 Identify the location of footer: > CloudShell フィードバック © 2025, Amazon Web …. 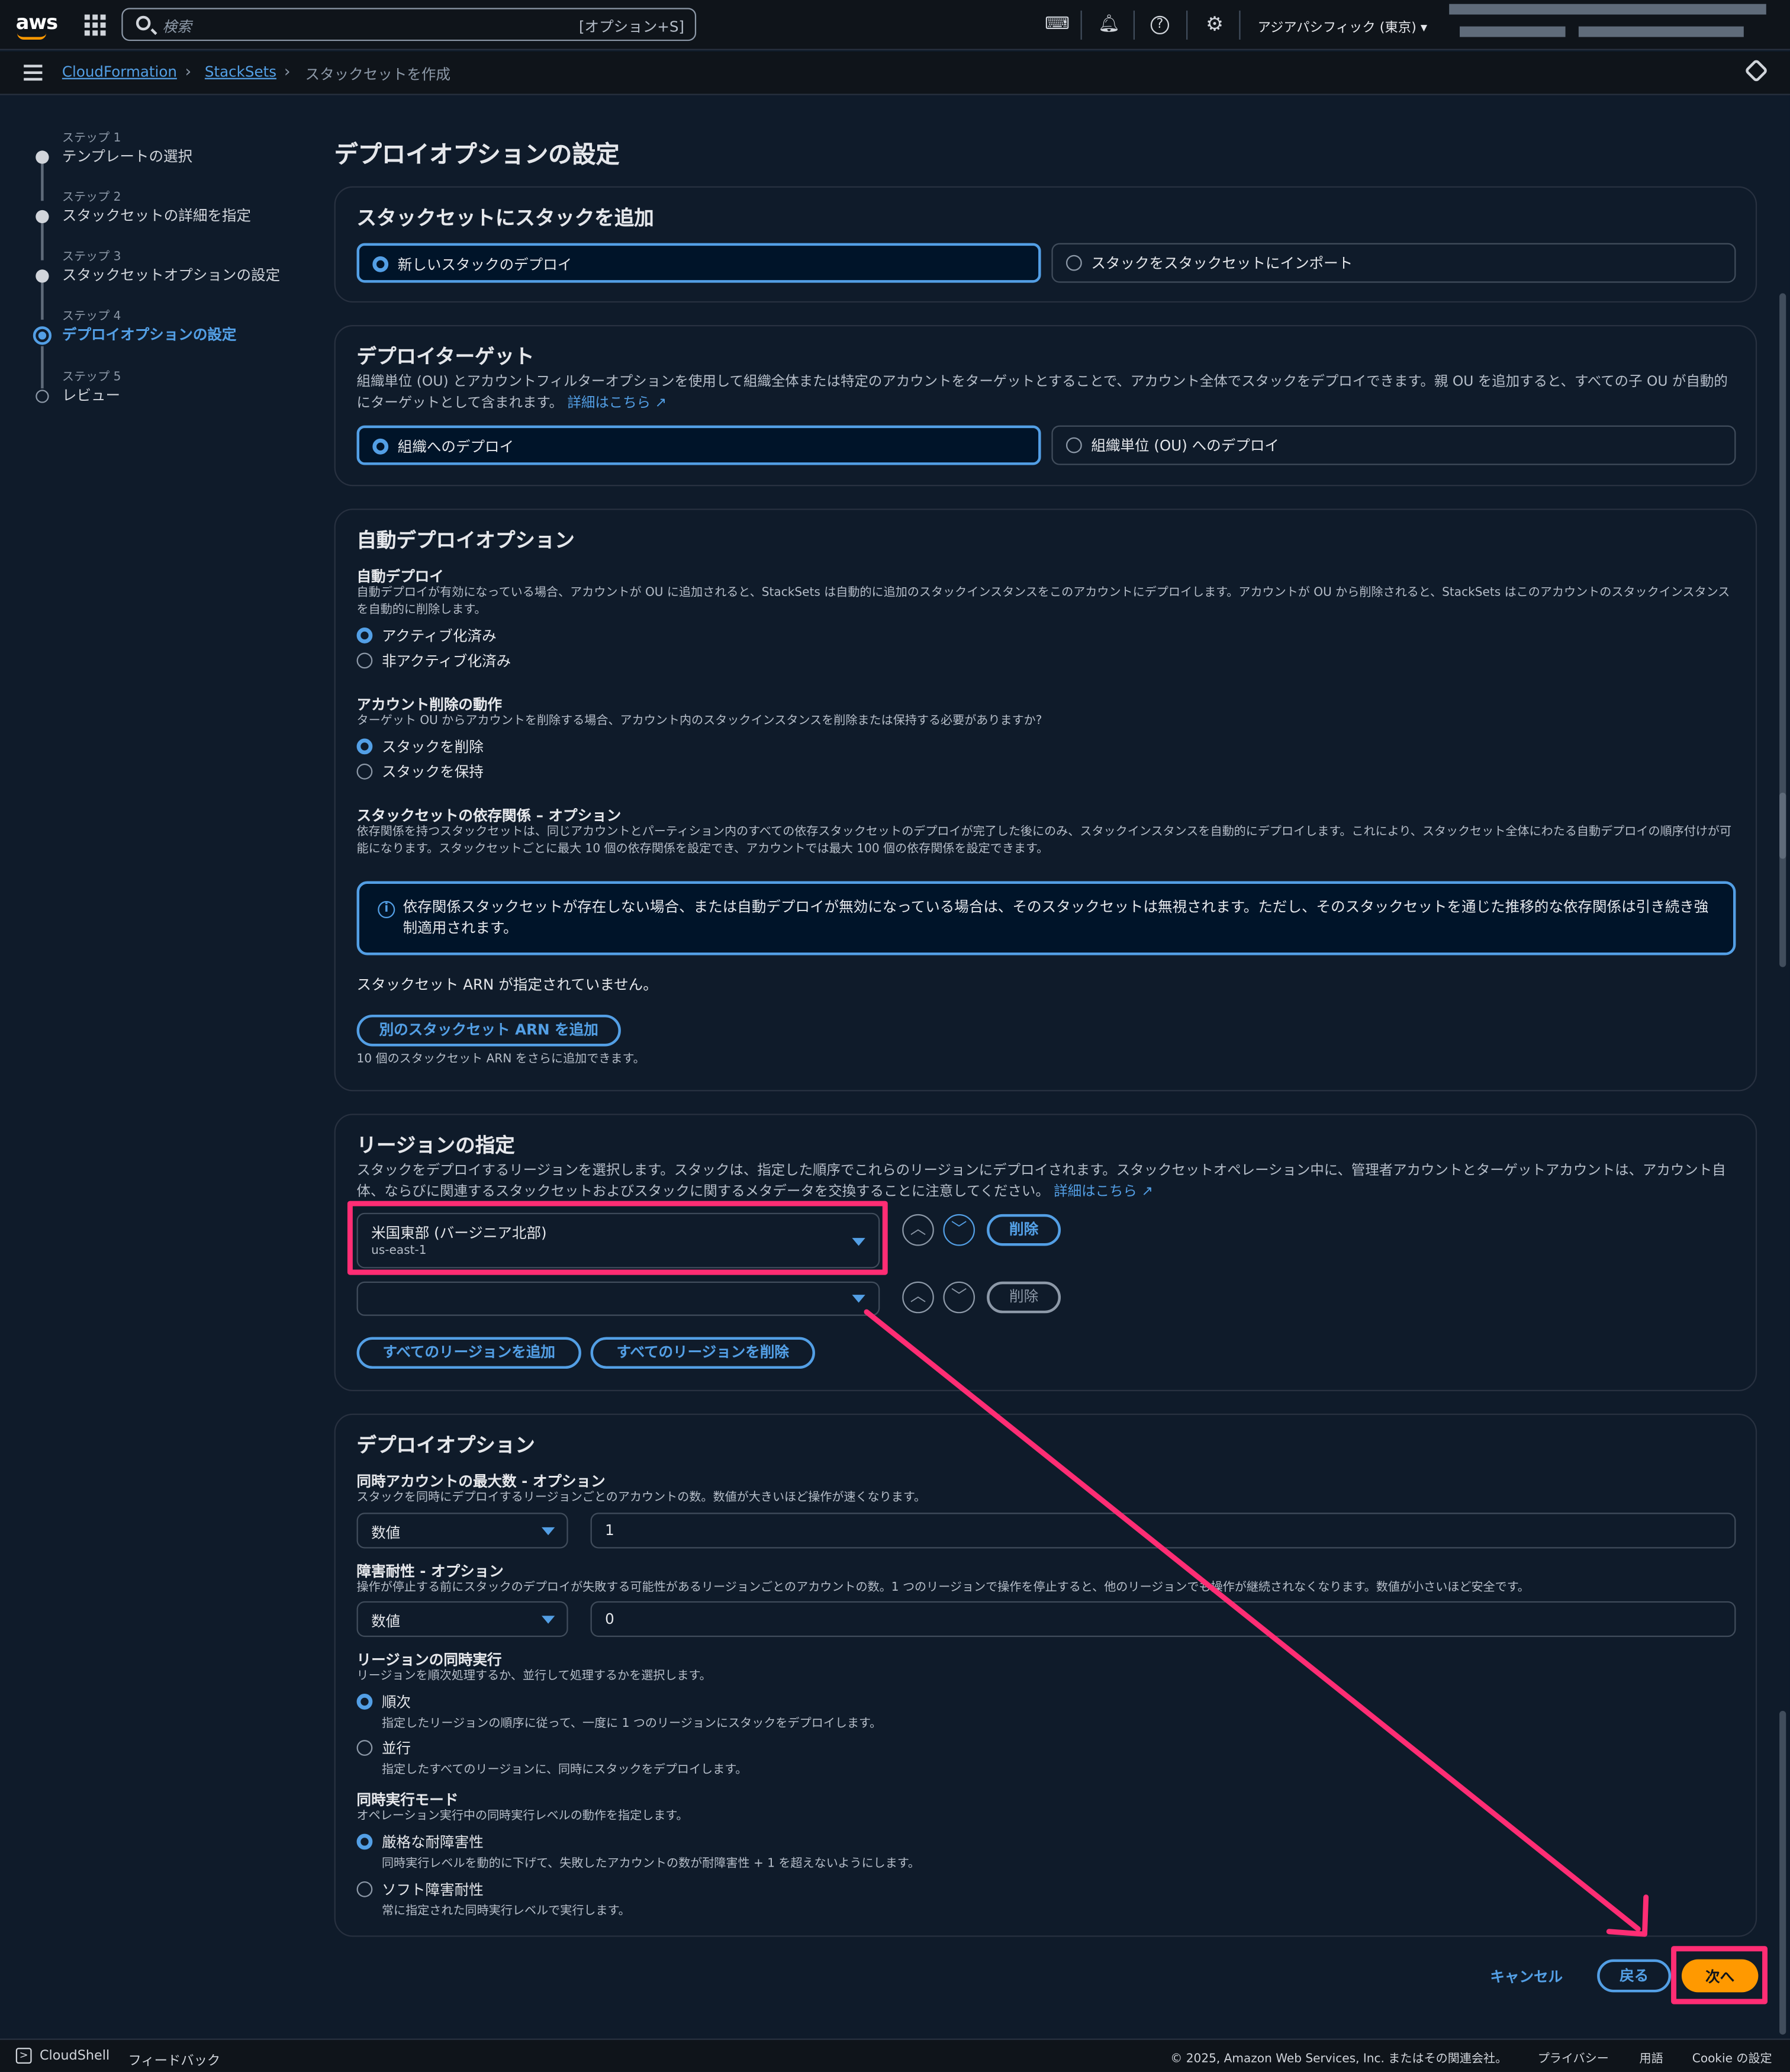
(895, 2055).